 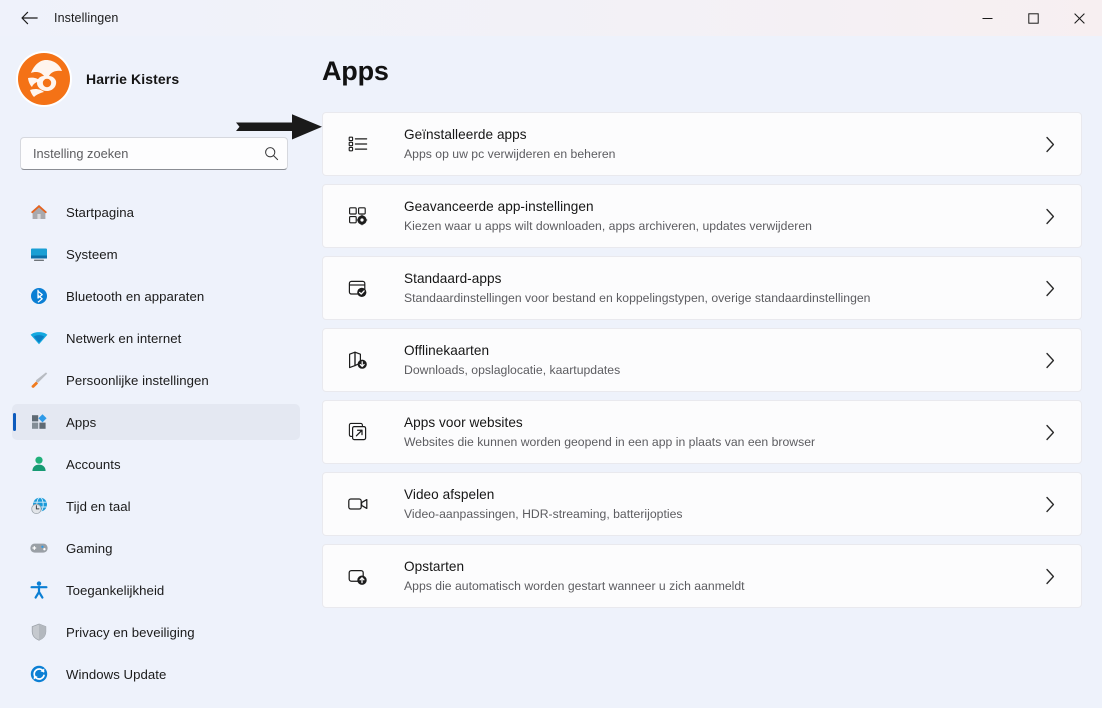 I want to click on wifi-icon, so click(x=39, y=338).